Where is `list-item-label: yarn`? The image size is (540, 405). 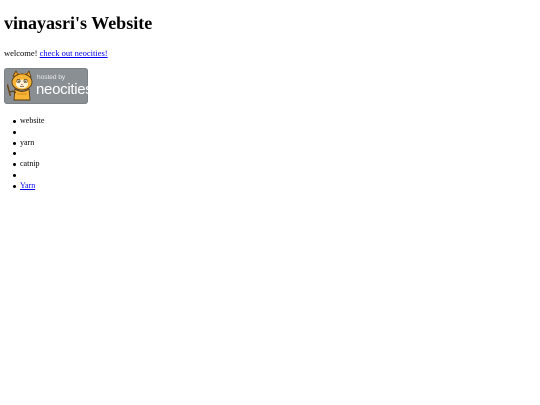 list-item-label: yarn is located at coordinates (27, 142).